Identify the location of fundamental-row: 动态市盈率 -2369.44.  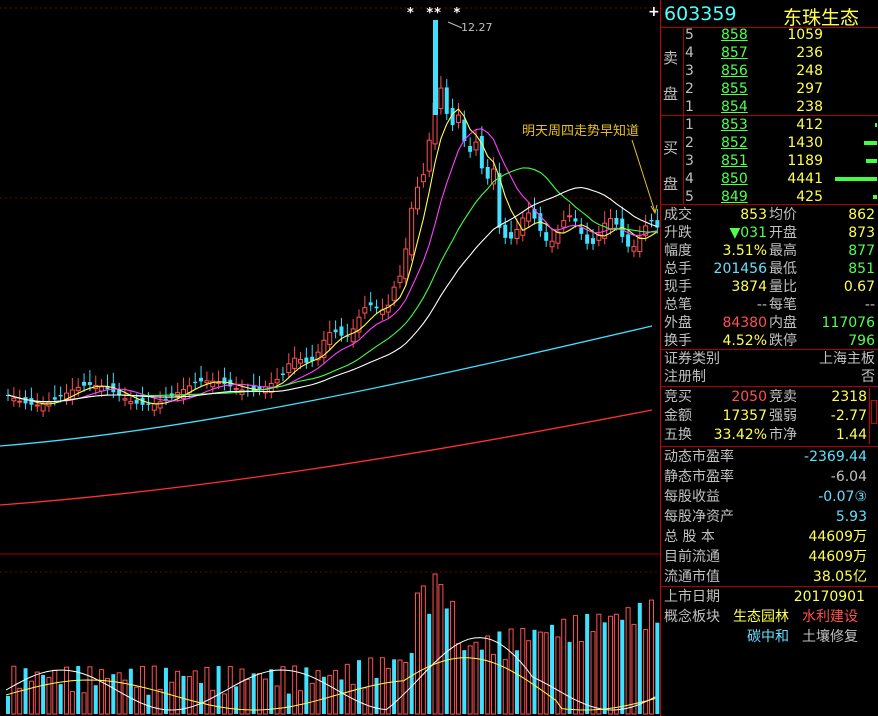
(769, 457).